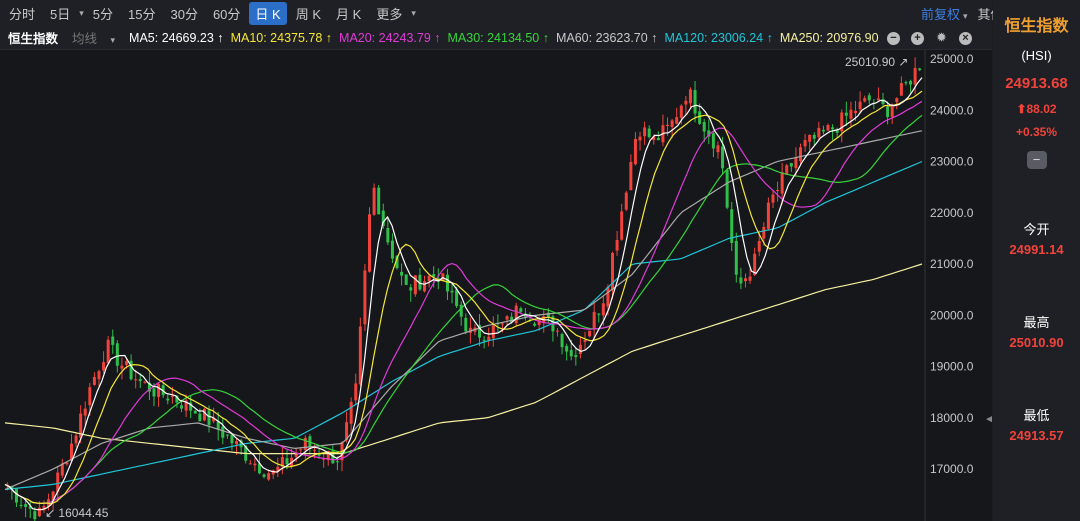 This screenshot has width=1080, height=521. I want to click on ma-mode-dropdown: 均线 ▾, so click(97, 37).